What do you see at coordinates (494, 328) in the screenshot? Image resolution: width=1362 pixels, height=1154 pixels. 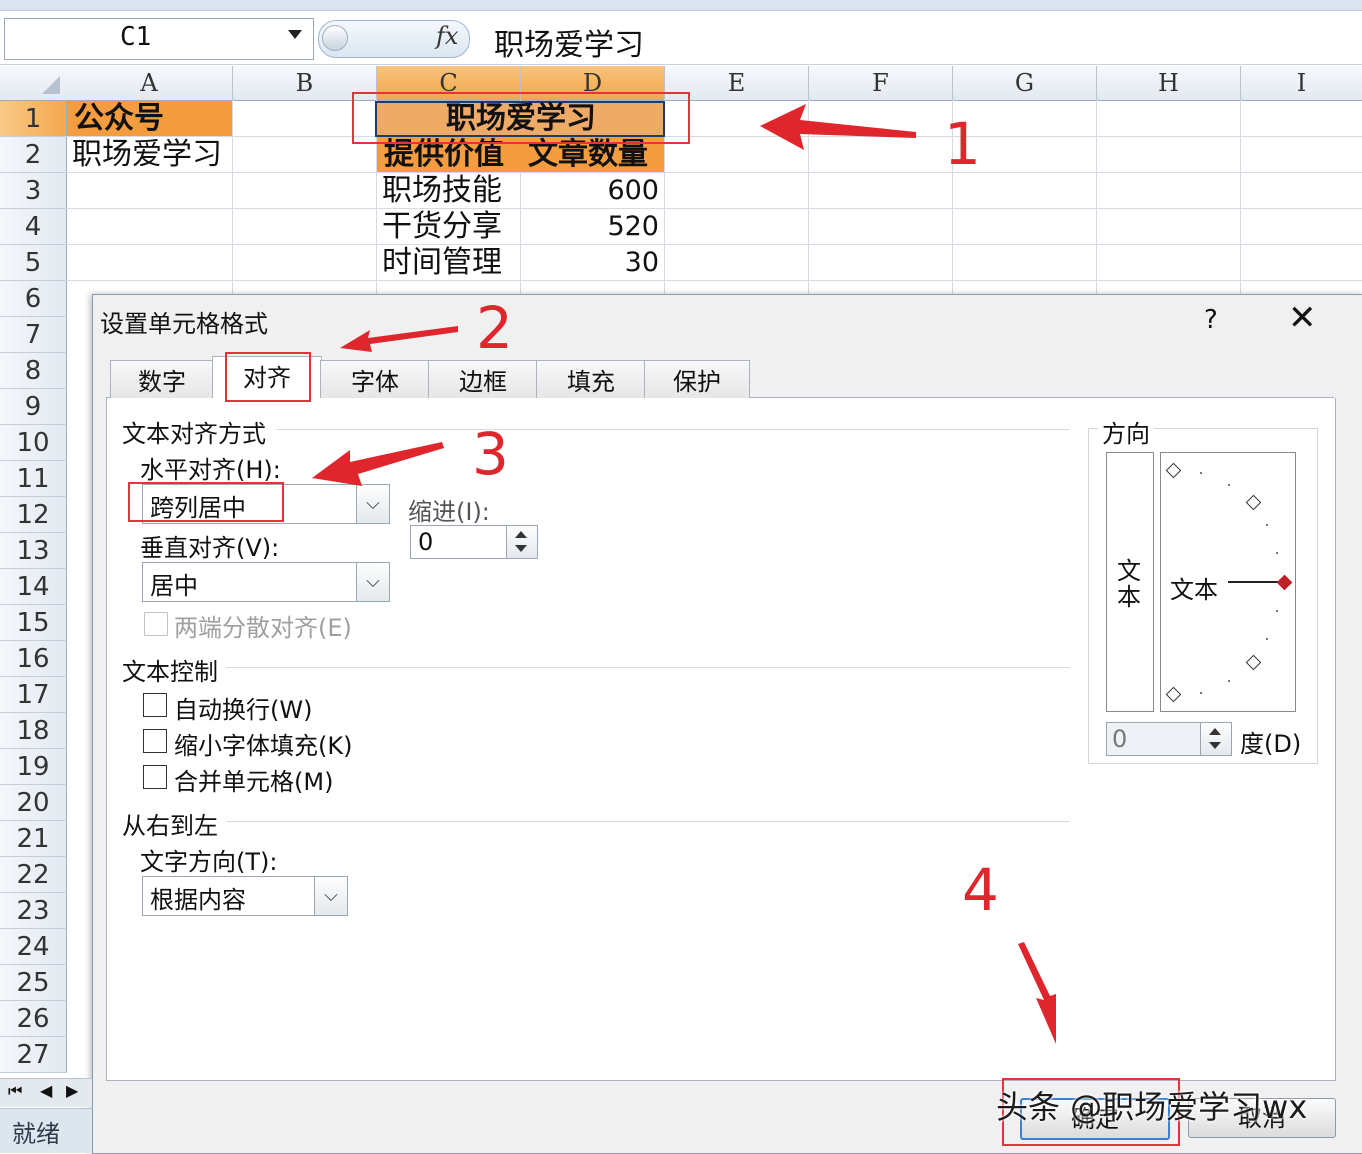 I see `annotation-number-2: 2` at bounding box center [494, 328].